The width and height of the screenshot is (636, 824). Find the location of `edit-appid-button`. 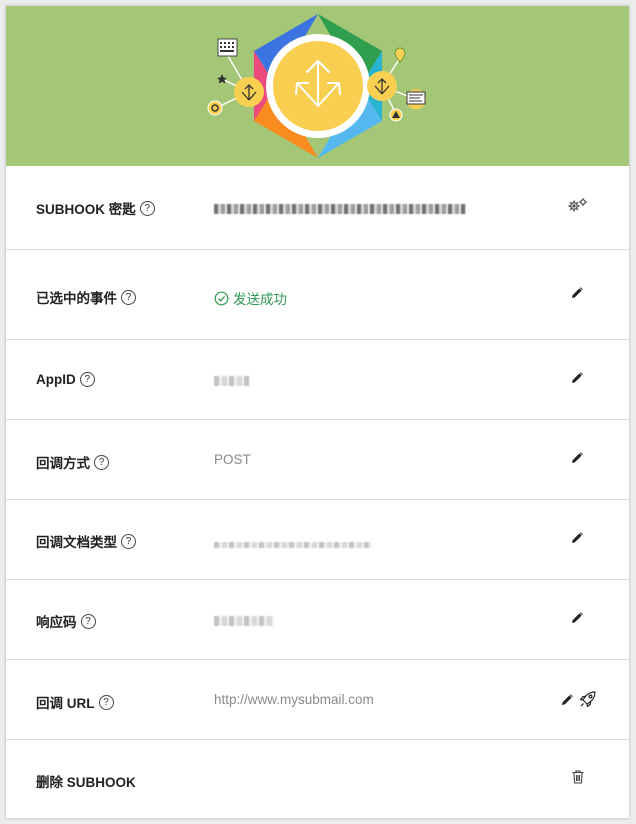

edit-appid-button is located at coordinates (577, 378).